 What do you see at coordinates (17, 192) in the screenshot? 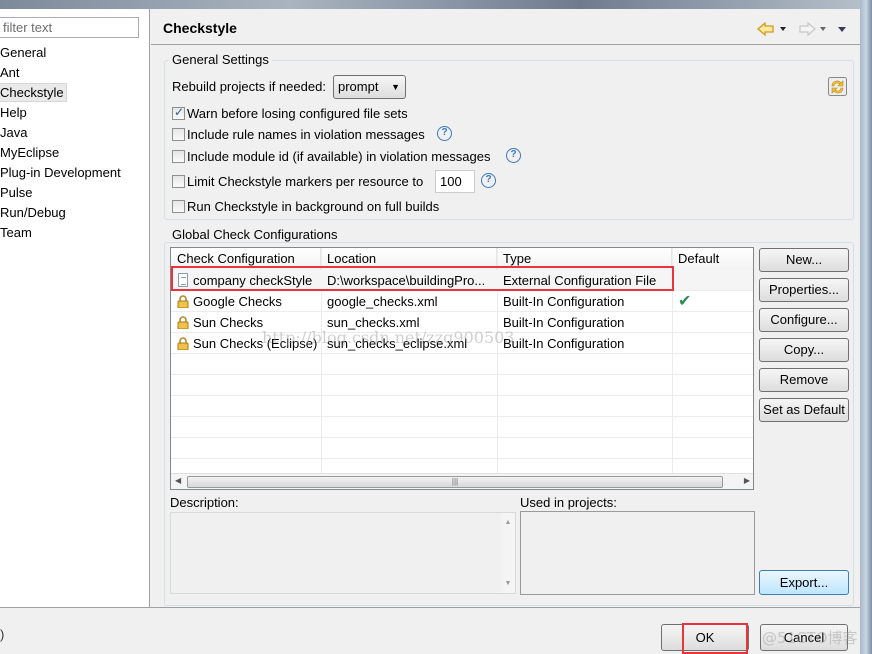
I see `tree-item: Pulse` at bounding box center [17, 192].